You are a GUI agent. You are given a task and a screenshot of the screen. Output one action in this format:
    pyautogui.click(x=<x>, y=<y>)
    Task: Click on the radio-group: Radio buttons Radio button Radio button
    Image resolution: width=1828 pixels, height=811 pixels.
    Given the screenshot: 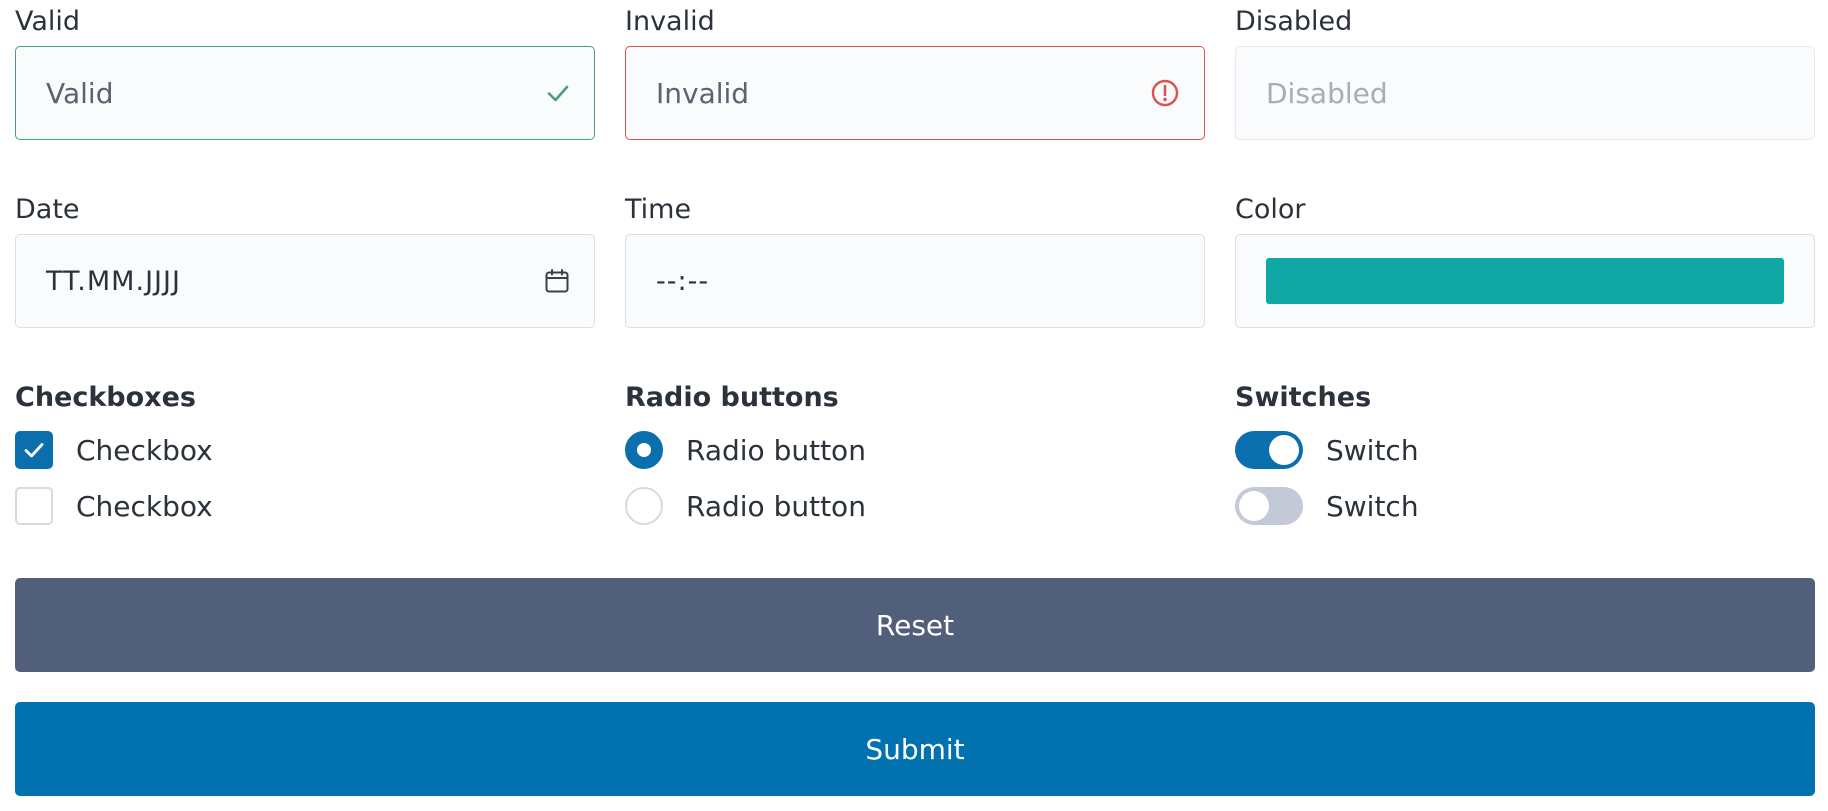 What is the action you would take?
    pyautogui.click(x=915, y=458)
    